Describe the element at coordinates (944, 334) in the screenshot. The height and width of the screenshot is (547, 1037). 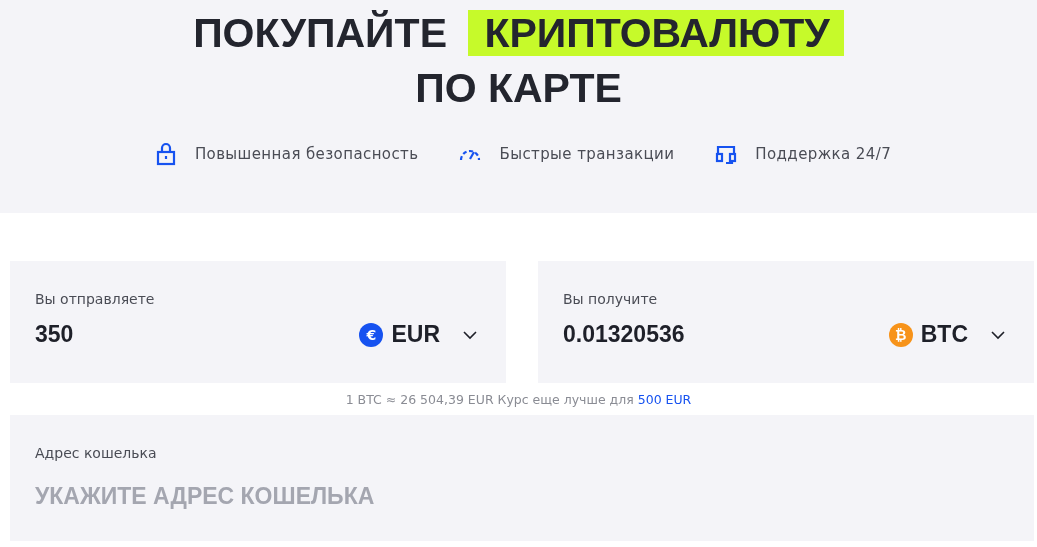
I see `currency-code: BTC` at that location.